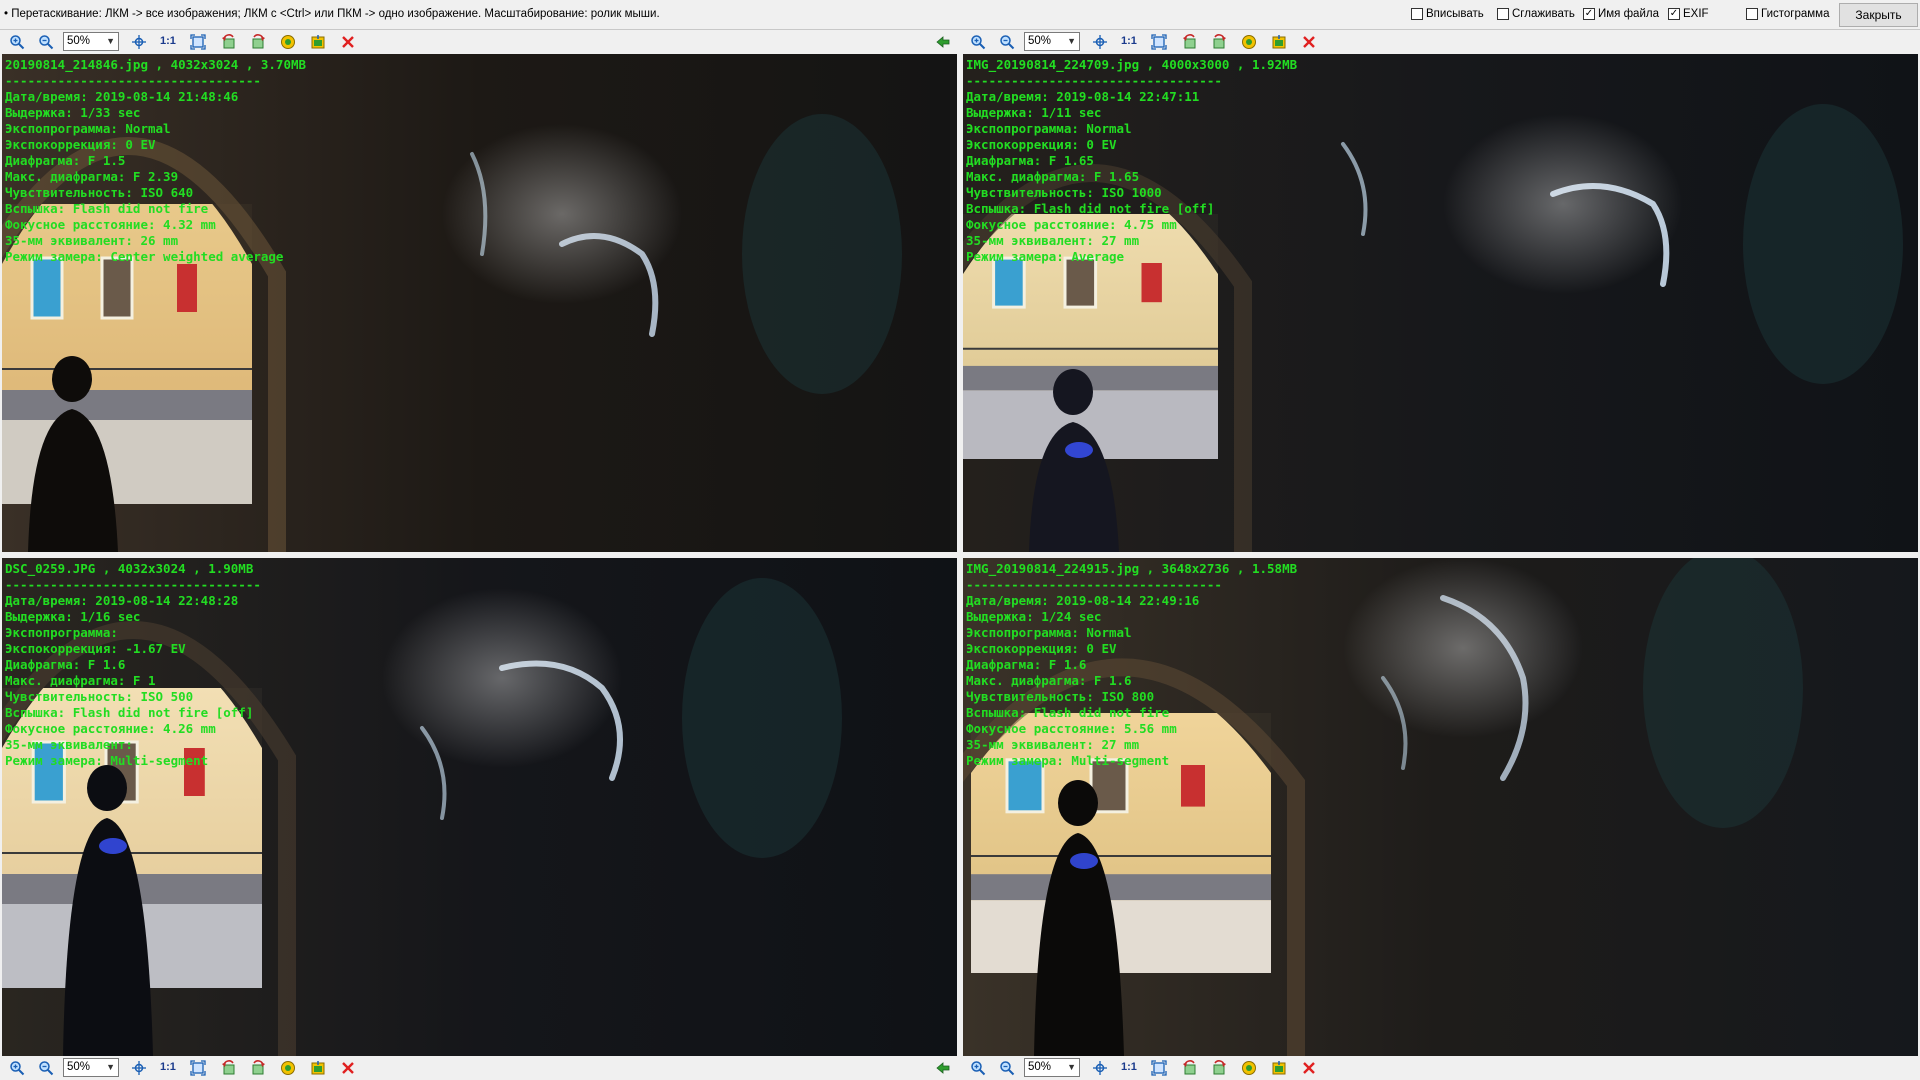 This screenshot has height=1080, width=1920. Describe the element at coordinates (1447, 14) in the screenshot. I see `fit-checkbox: Вписывать` at that location.